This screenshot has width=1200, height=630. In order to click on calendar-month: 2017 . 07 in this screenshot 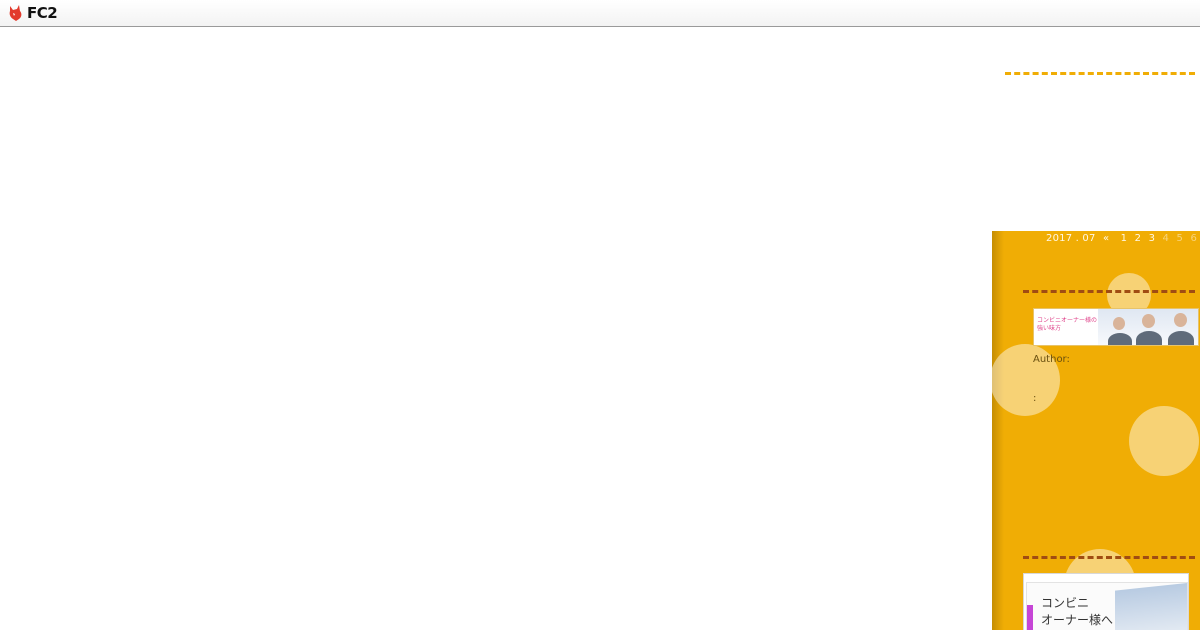, I will do `click(1071, 238)`.